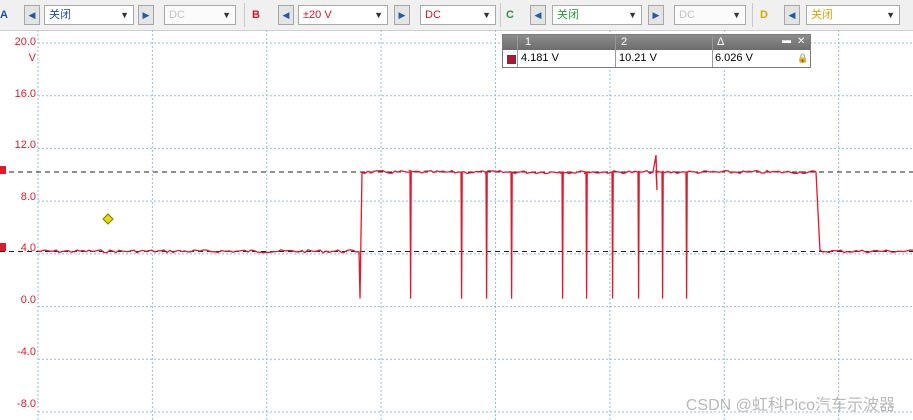  What do you see at coordinates (540, 58) in the screenshot?
I see `ruler-1-value: 4.181 V` at bounding box center [540, 58].